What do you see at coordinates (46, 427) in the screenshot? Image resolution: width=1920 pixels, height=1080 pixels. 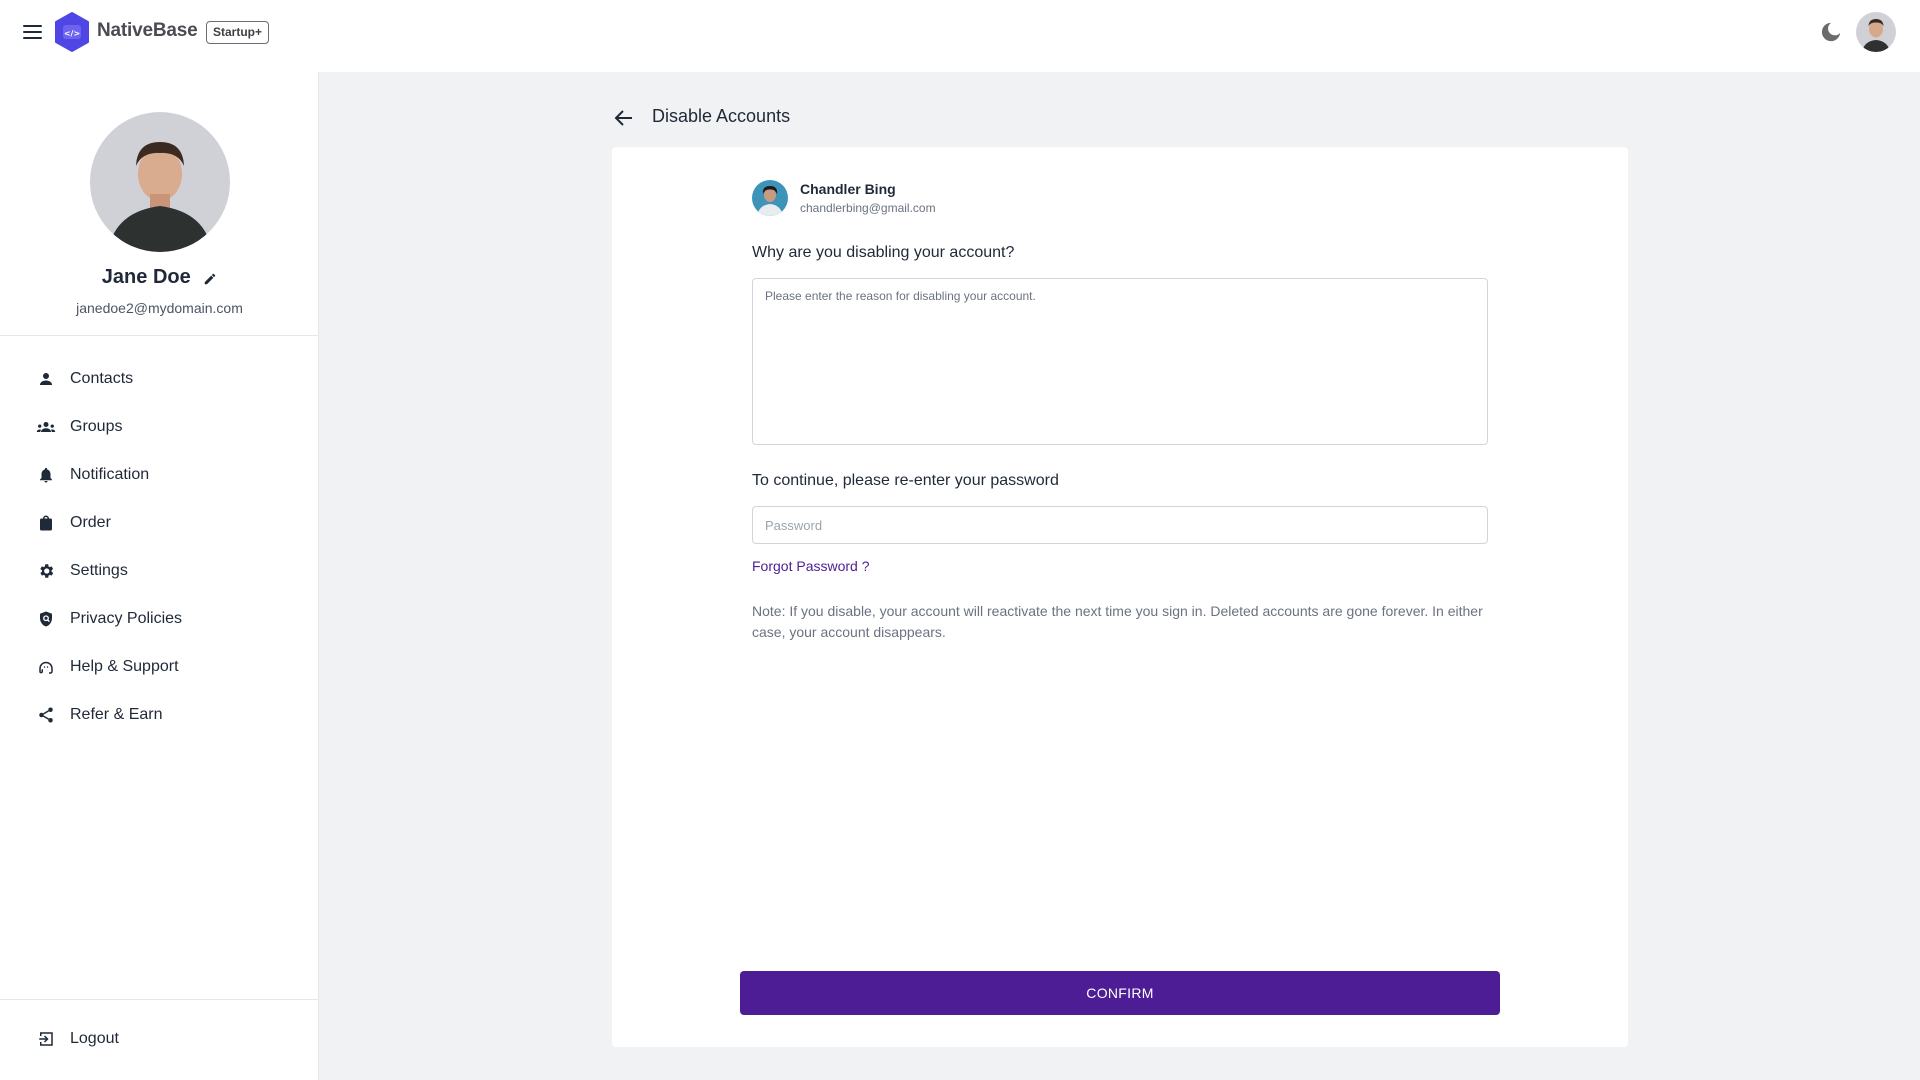 I see `groups-icon` at bounding box center [46, 427].